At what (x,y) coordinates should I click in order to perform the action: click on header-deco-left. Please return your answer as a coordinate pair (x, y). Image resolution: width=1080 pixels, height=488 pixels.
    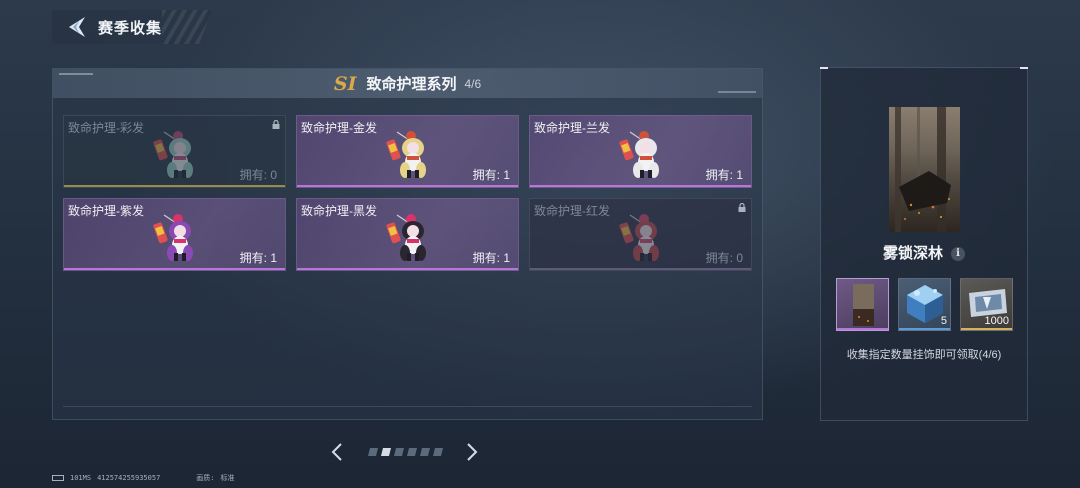
    Looking at the image, I should click on (76, 74).